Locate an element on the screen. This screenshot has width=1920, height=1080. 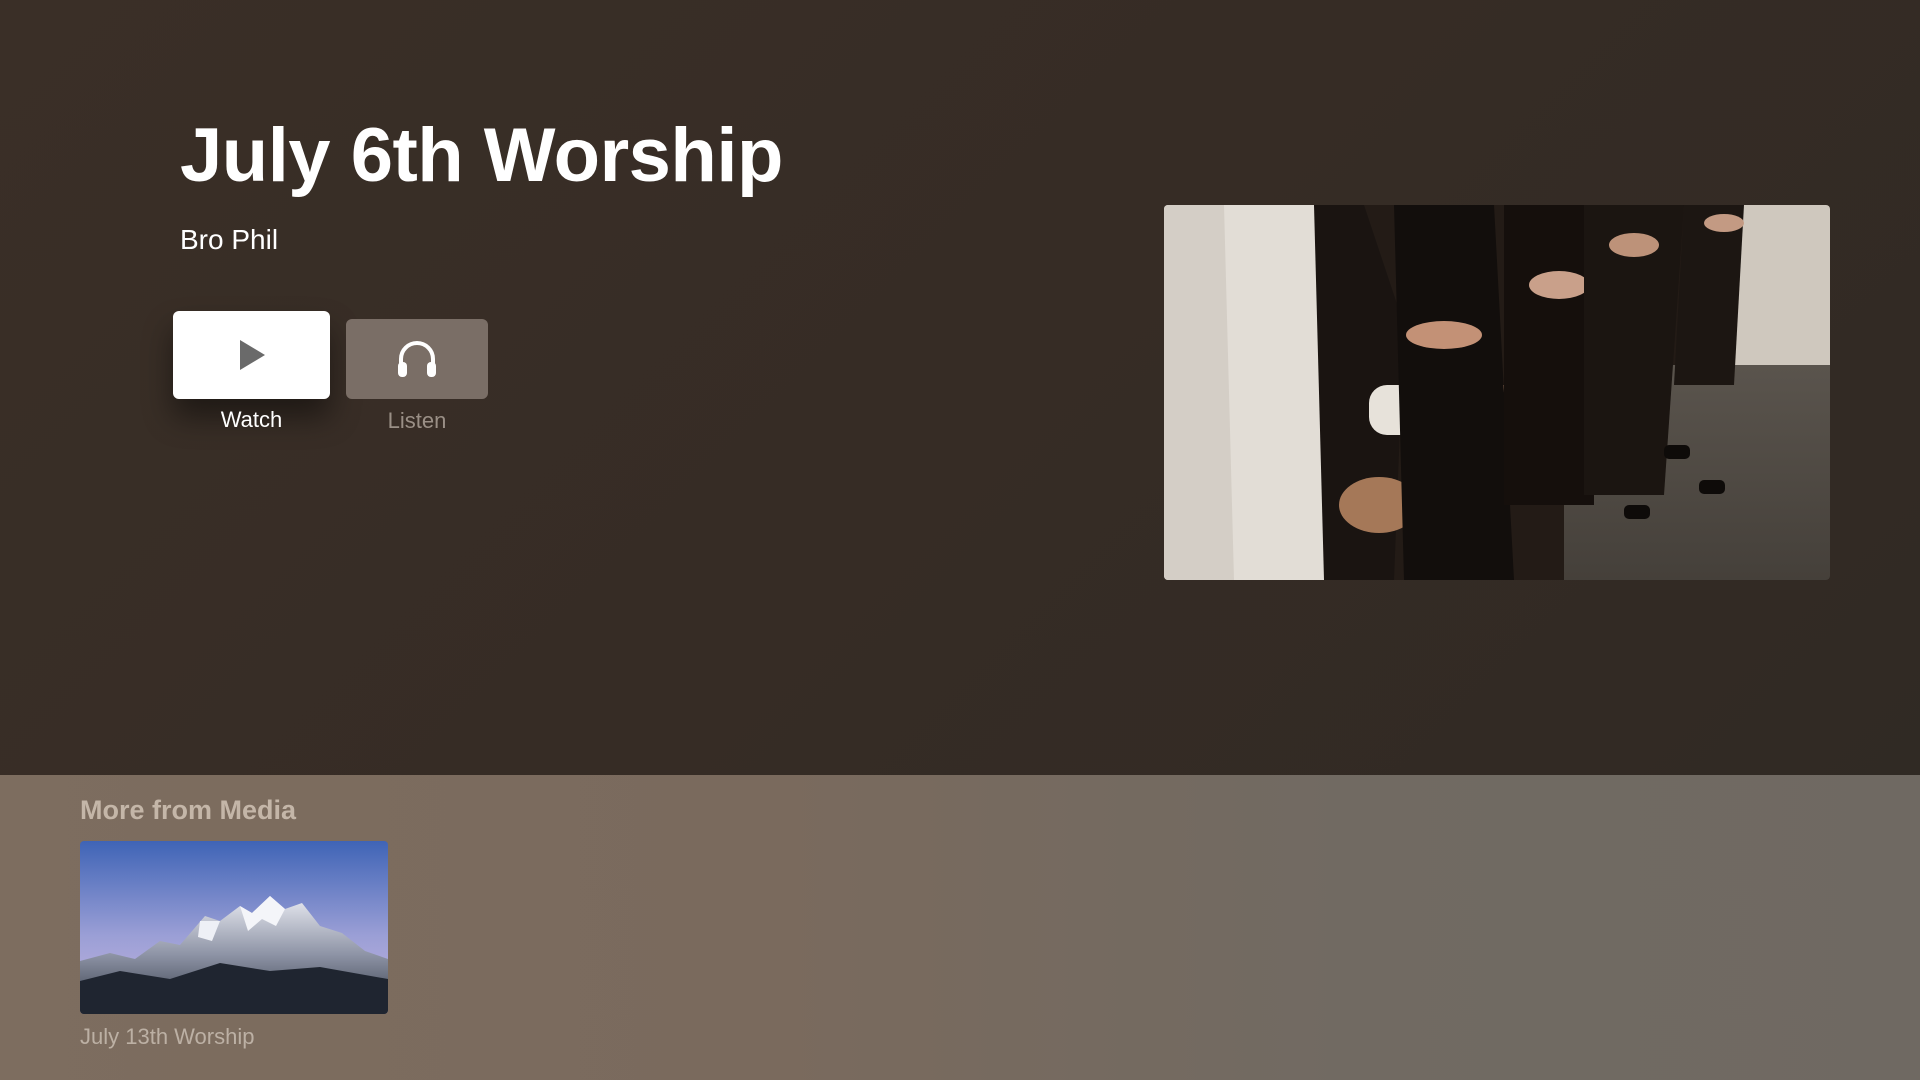
speaker-name: Bro Phil is located at coordinates (229, 239).